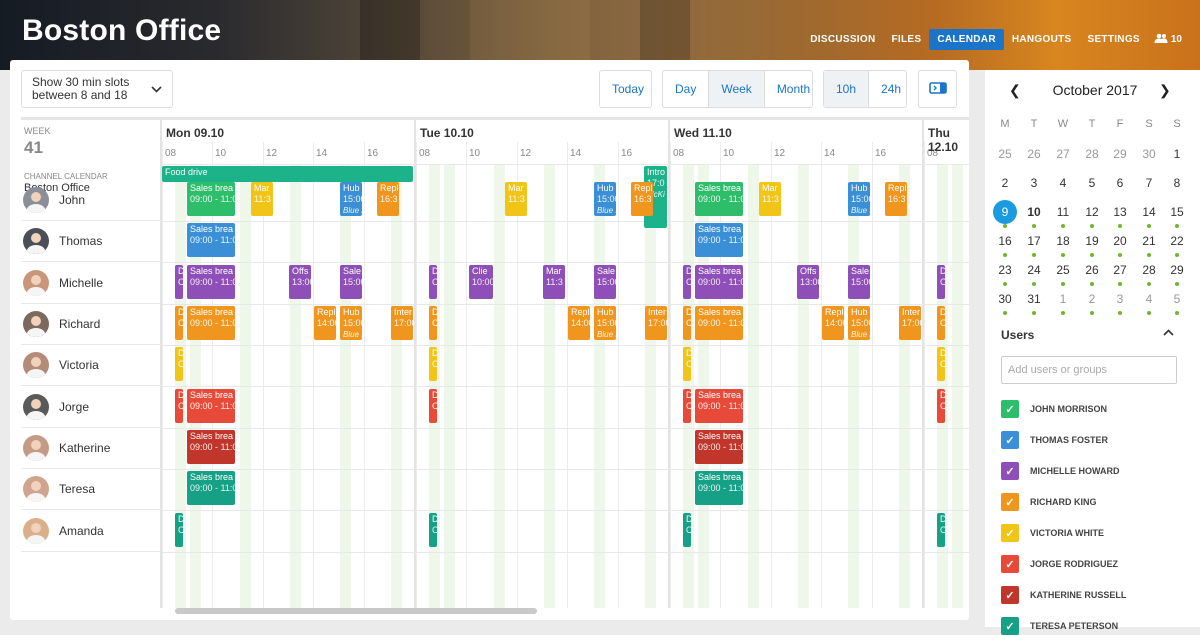 This screenshot has height=635, width=1200. What do you see at coordinates (481, 282) in the screenshot?
I see `event-block: Clie 10:00` at bounding box center [481, 282].